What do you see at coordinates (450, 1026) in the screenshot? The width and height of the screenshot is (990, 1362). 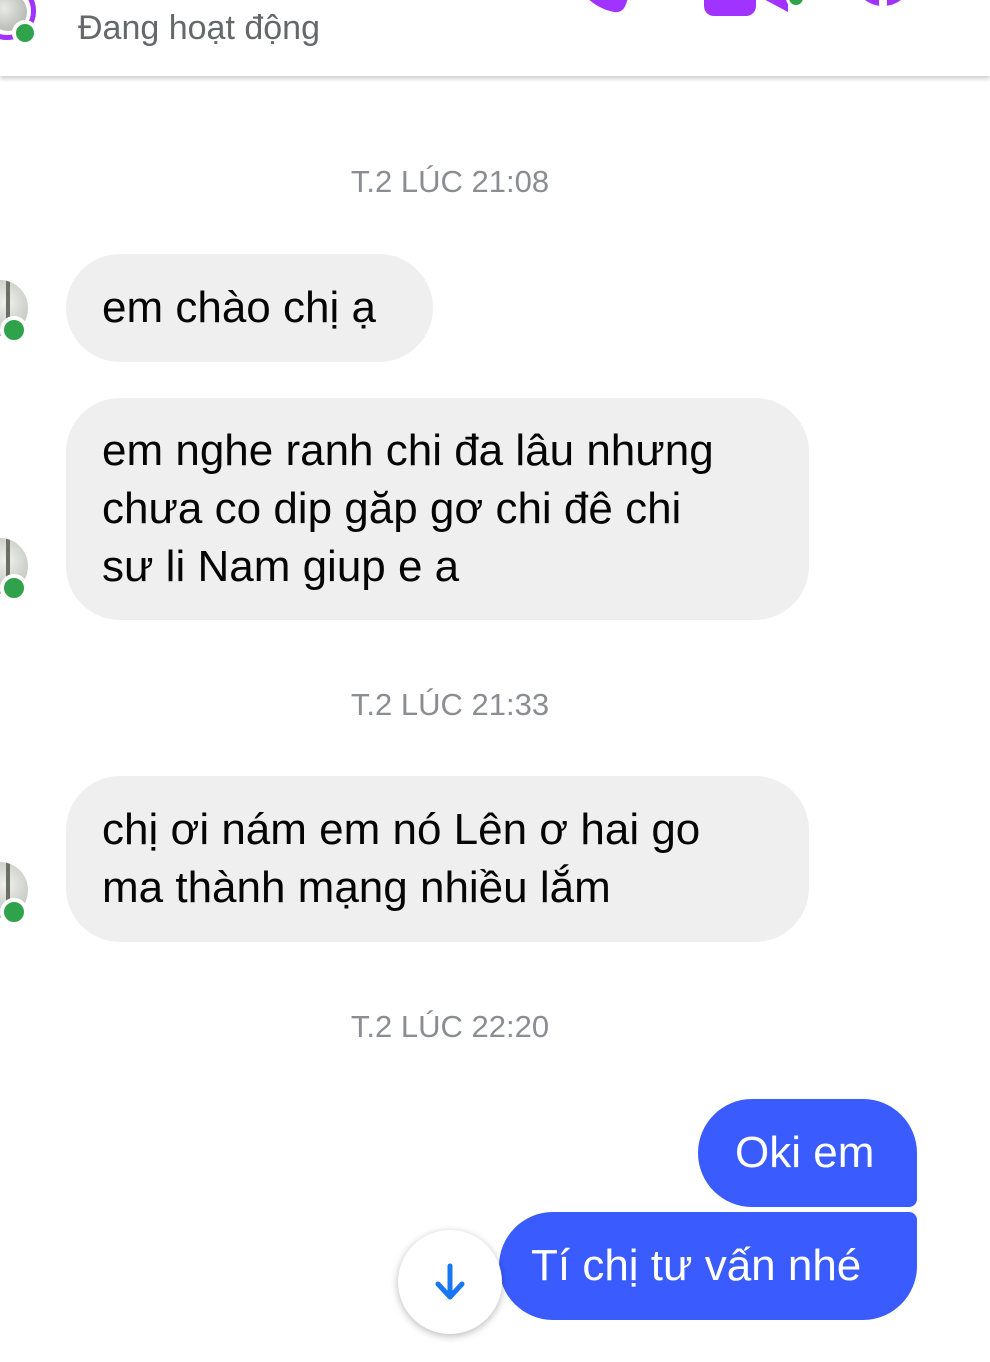 I see `message-timestamp: T.2 LÚC 22:20` at bounding box center [450, 1026].